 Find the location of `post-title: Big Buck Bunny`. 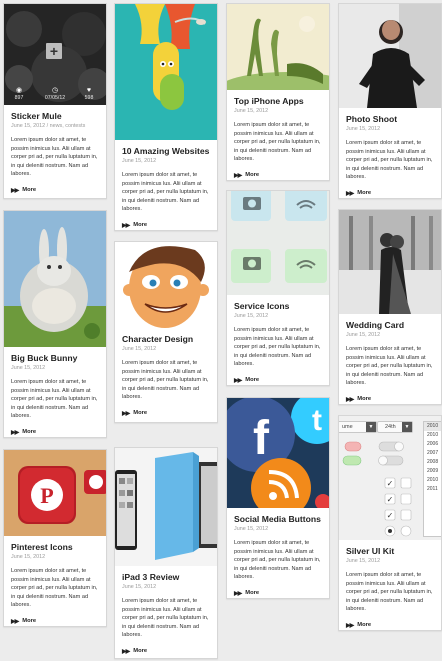

post-title: Big Buck Bunny is located at coordinates (55, 358).